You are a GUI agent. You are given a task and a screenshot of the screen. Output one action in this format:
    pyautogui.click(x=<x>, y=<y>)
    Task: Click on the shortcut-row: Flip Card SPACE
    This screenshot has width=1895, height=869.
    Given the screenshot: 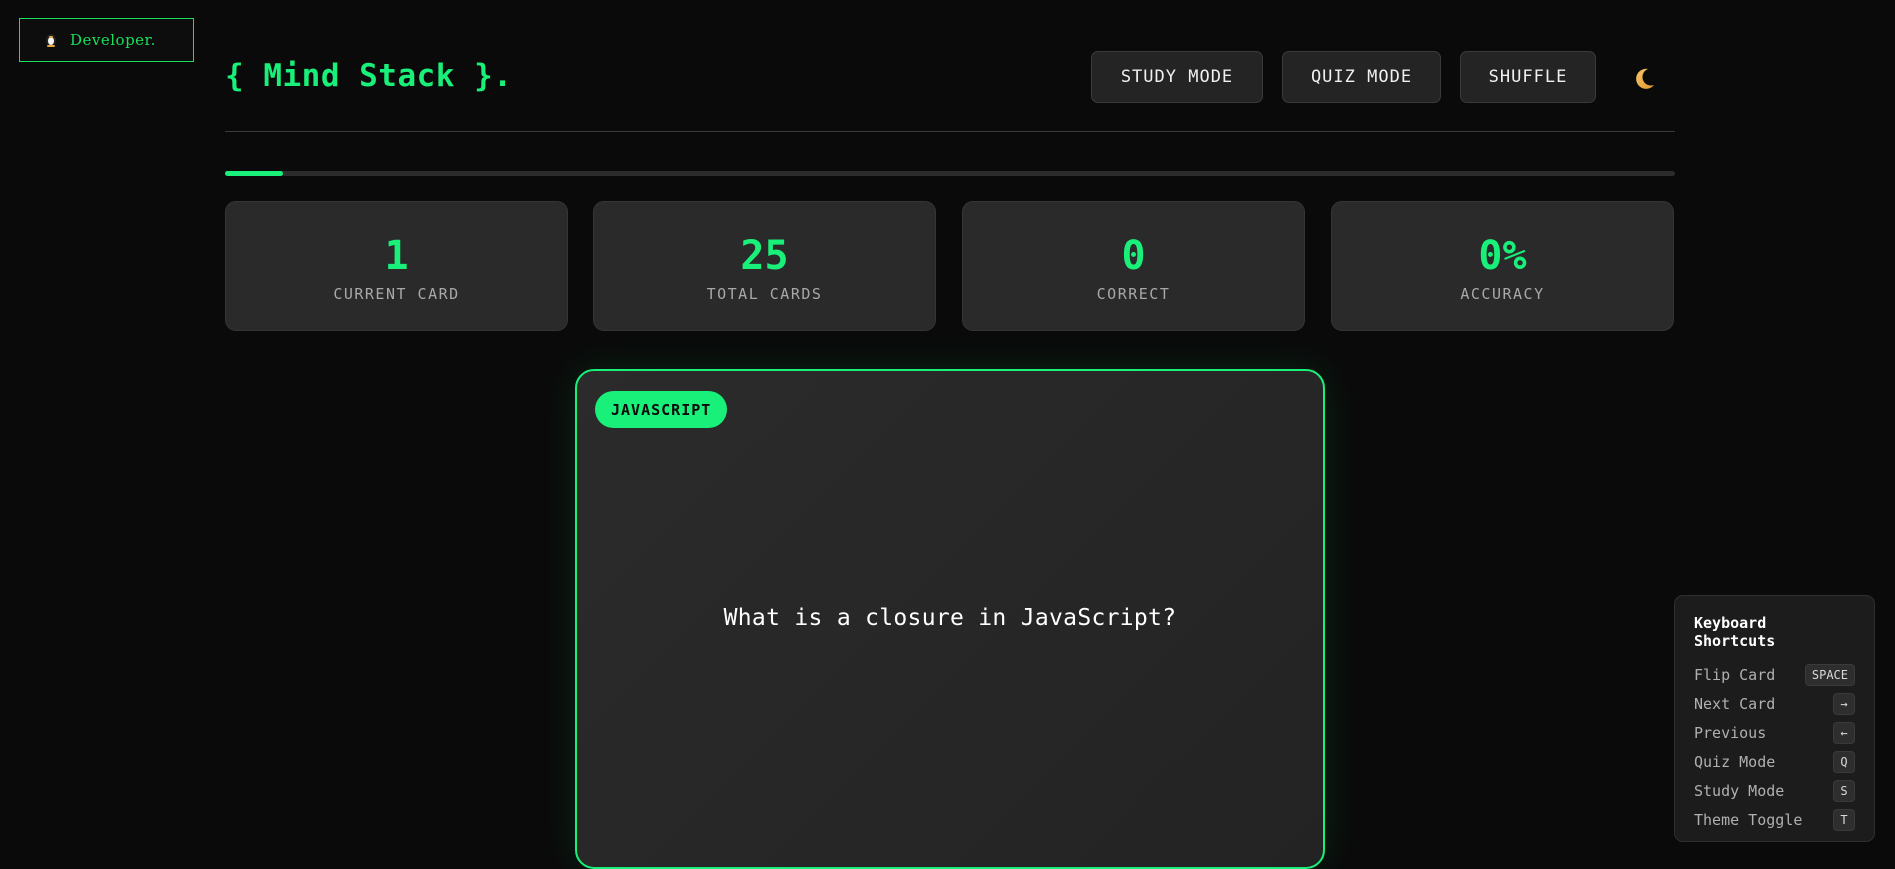 What is the action you would take?
    pyautogui.click(x=1774, y=674)
    